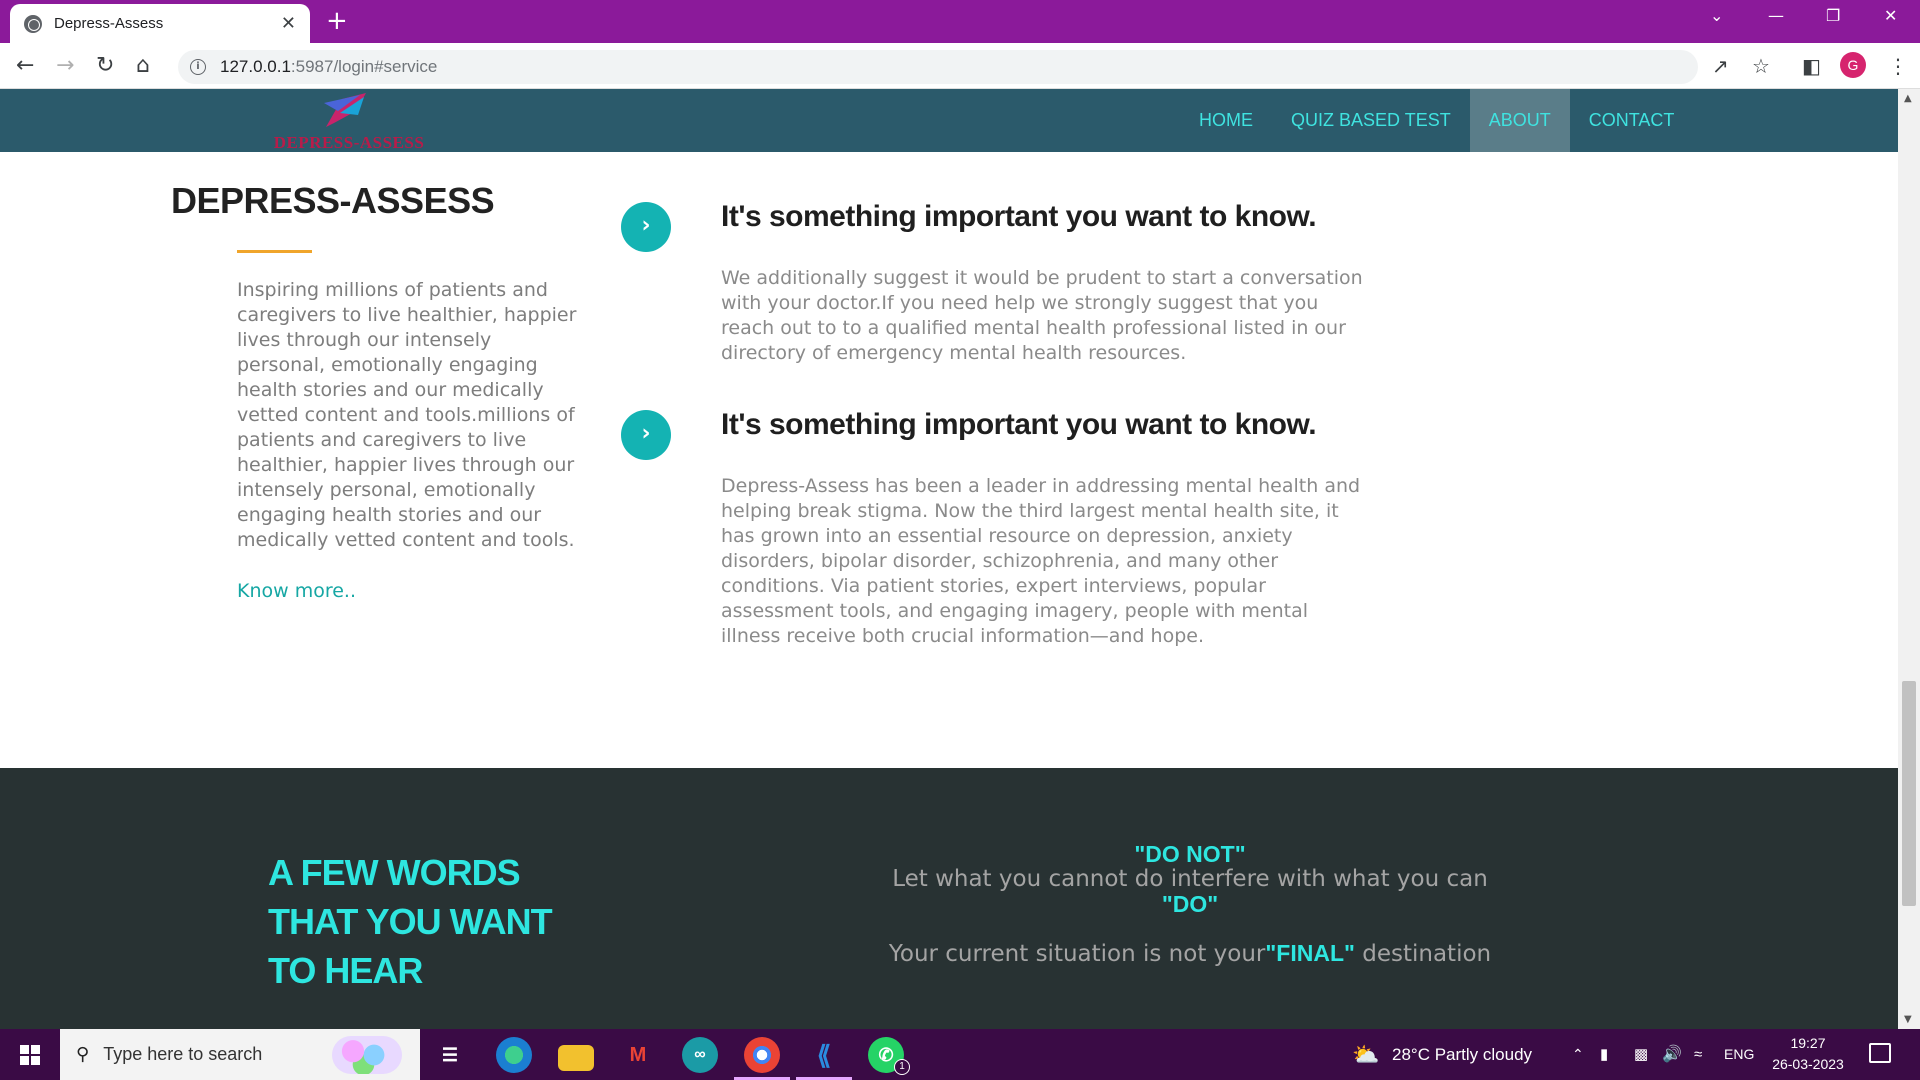 The width and height of the screenshot is (1920, 1080). Describe the element at coordinates (1672, 1054) in the screenshot. I see `volume-icon: 🔊` at that location.